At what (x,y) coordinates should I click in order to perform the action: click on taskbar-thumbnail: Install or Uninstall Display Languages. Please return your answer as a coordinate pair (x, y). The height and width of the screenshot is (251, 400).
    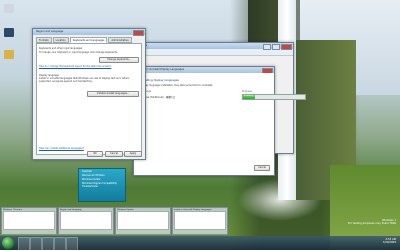
    Looking at the image, I should click on (200, 221).